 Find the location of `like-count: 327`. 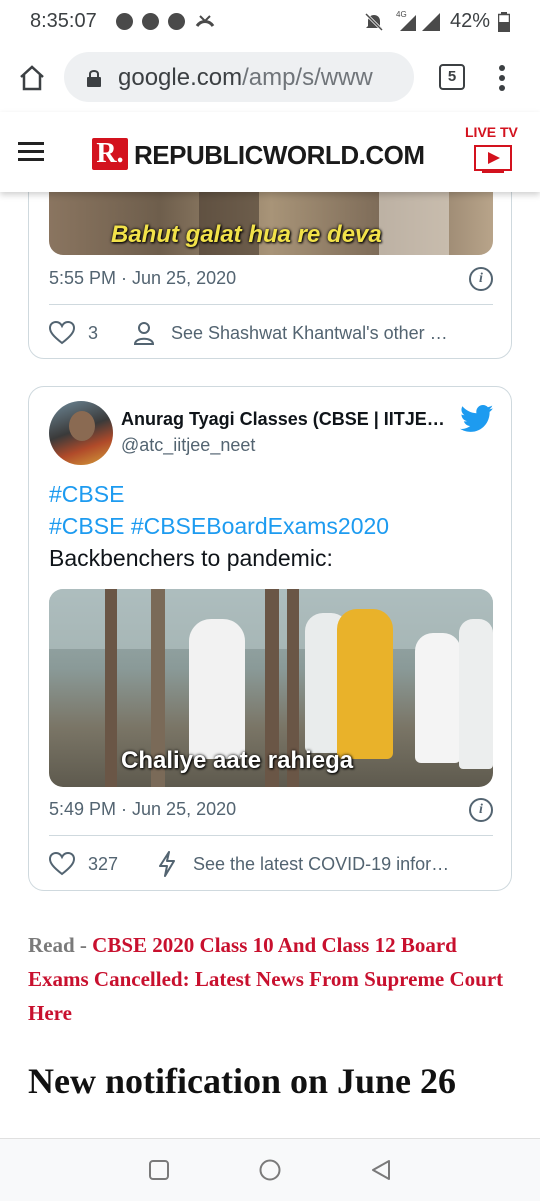

like-count: 327 is located at coordinates (103, 864).